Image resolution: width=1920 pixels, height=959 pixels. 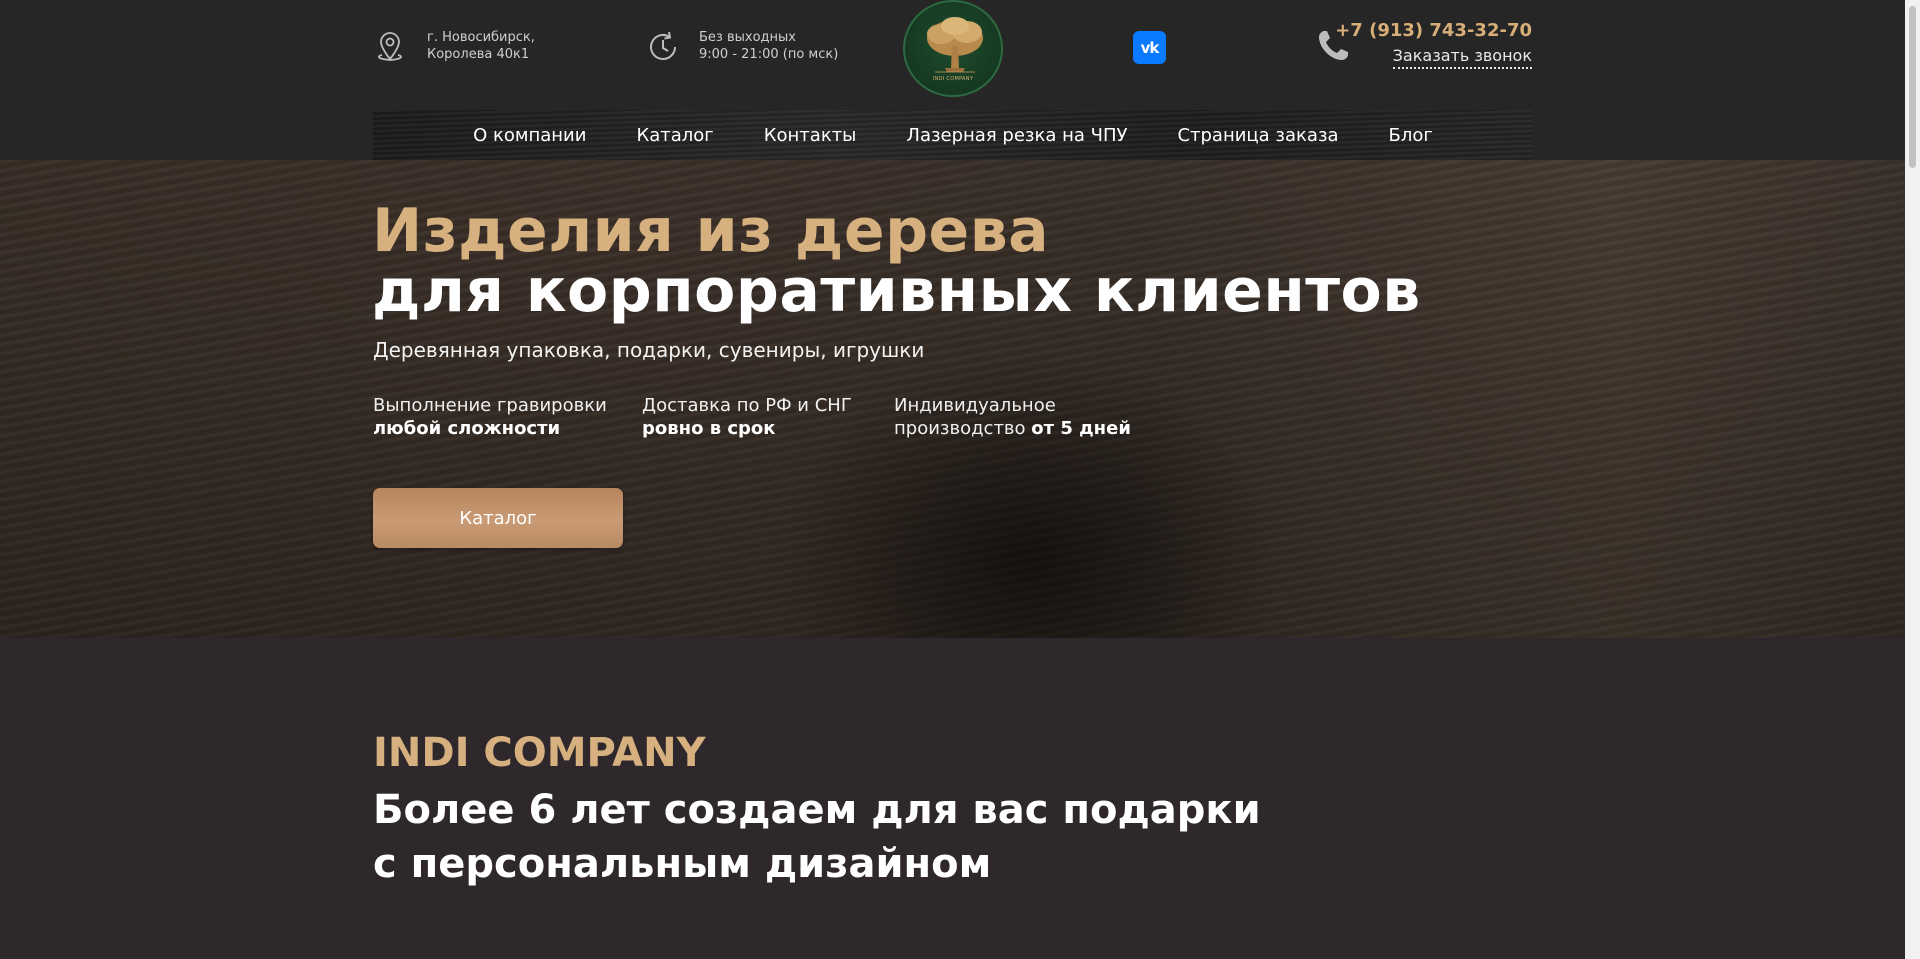 I want to click on tree-logo-icon, so click(x=955, y=45).